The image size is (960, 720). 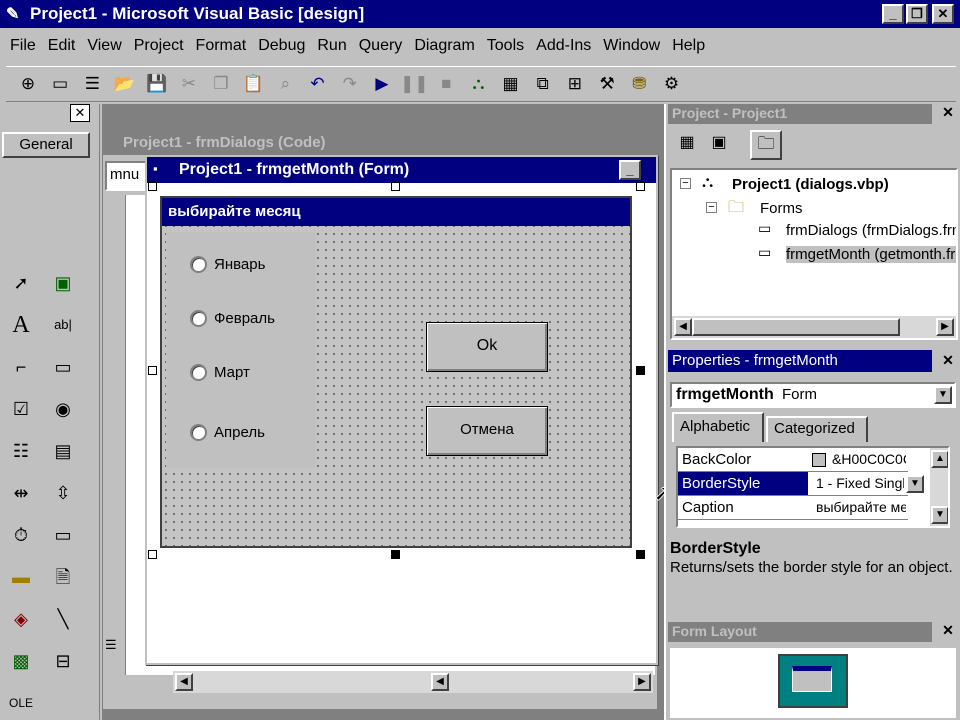 What do you see at coordinates (446, 84) in the screenshot?
I see `end-icon: ■` at bounding box center [446, 84].